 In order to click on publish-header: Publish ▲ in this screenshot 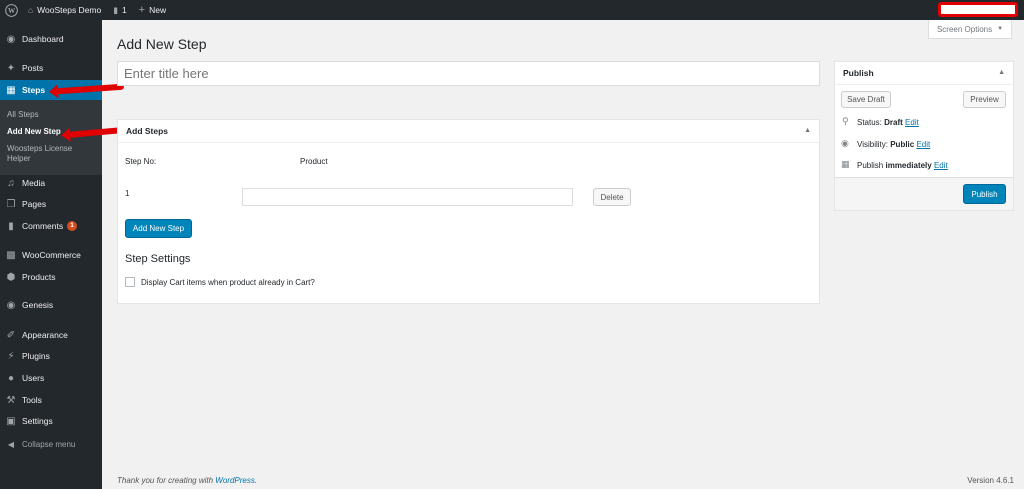, I will do `click(924, 73)`.